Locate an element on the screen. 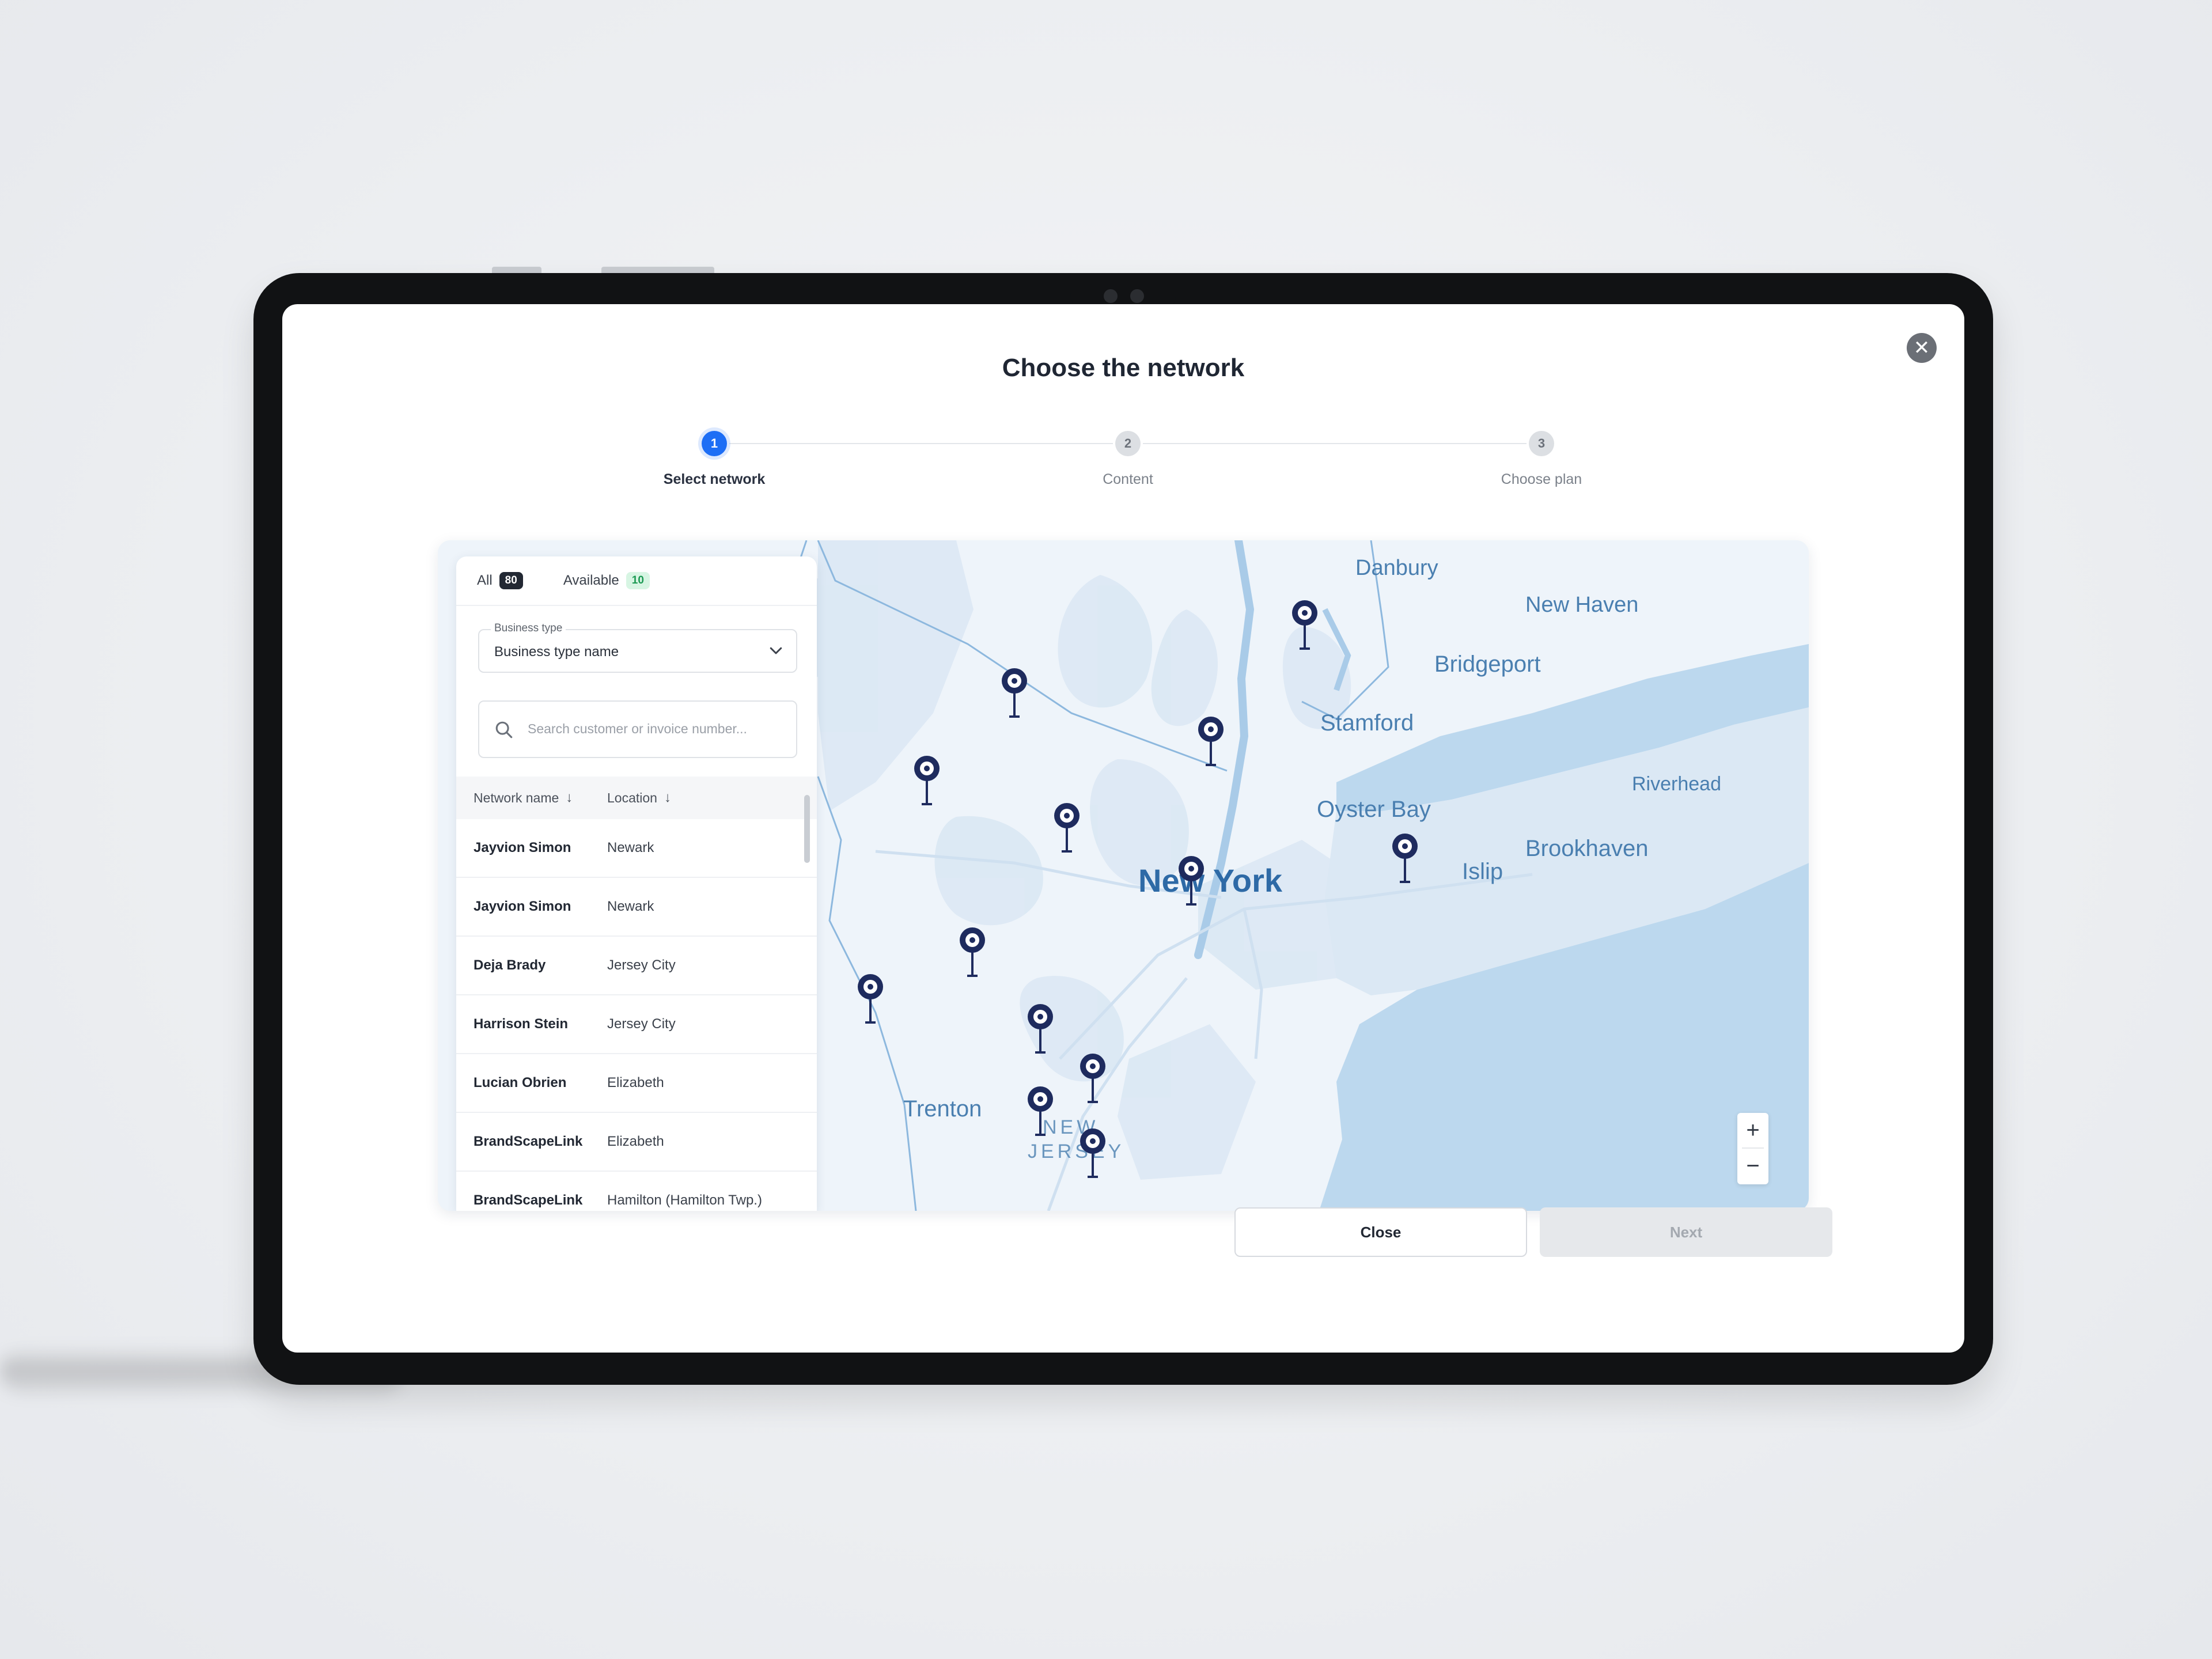 Image resolution: width=2212 pixels, height=1659 pixels. table-row: Lucian Obrien Elizabeth is located at coordinates (636, 1083).